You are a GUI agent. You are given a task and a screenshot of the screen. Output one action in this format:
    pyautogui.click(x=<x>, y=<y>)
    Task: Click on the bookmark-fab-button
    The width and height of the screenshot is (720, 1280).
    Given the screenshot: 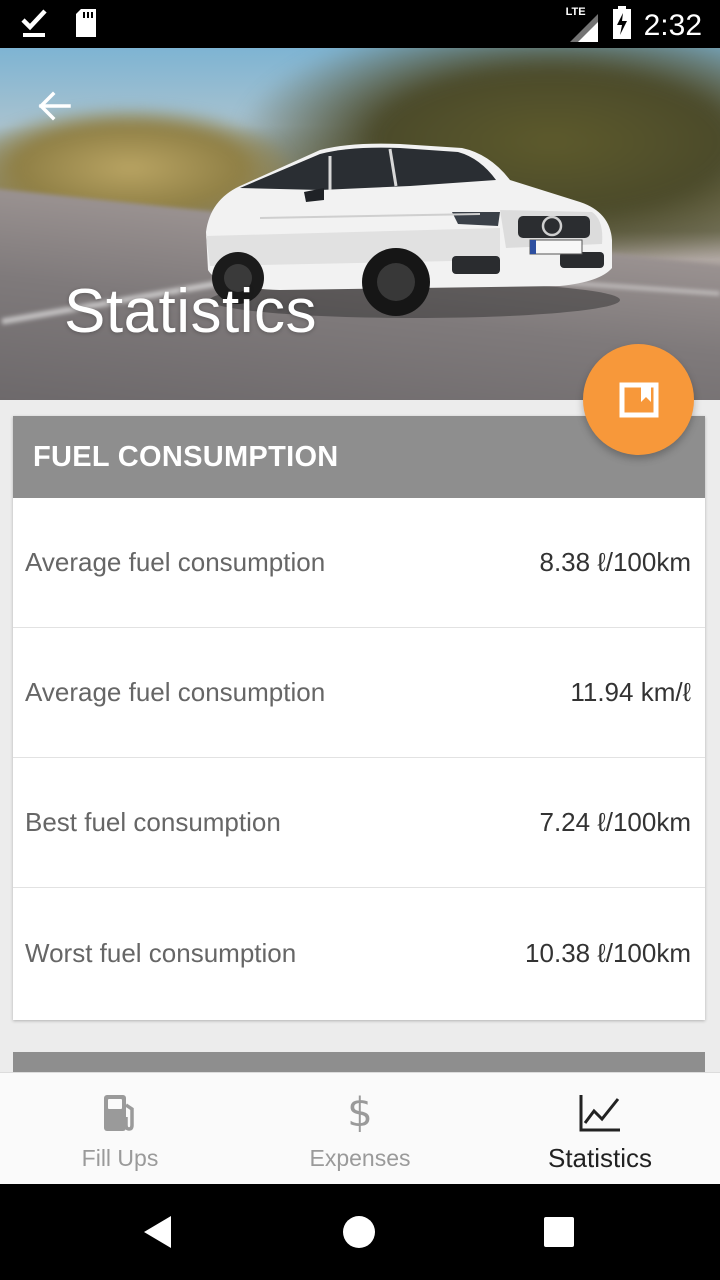 What is the action you would take?
    pyautogui.click(x=638, y=399)
    